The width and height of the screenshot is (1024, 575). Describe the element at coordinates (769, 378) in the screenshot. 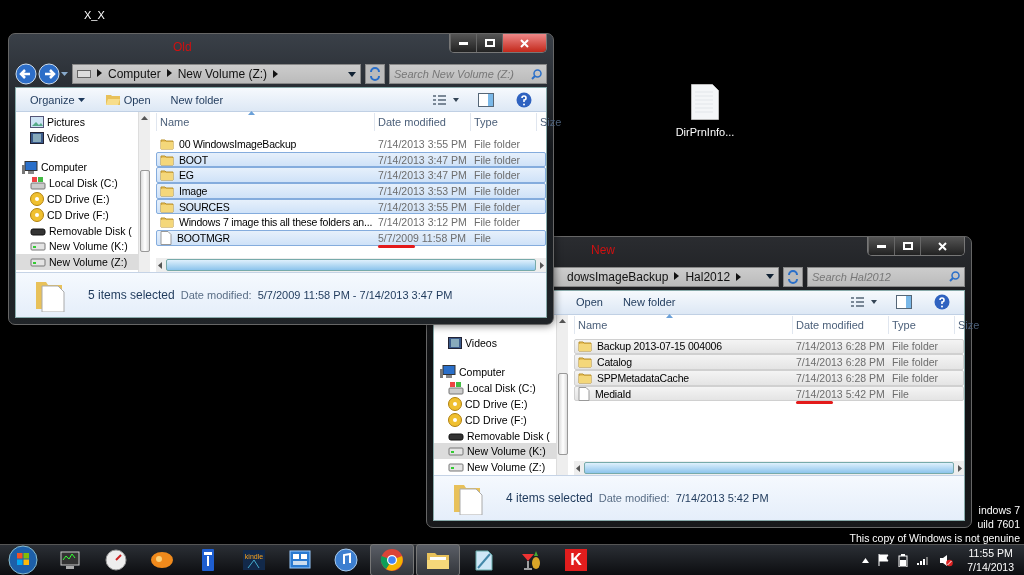

I see `file-row: SPPMetadataCache 7/14/2013 6:28 PM File folder` at that location.